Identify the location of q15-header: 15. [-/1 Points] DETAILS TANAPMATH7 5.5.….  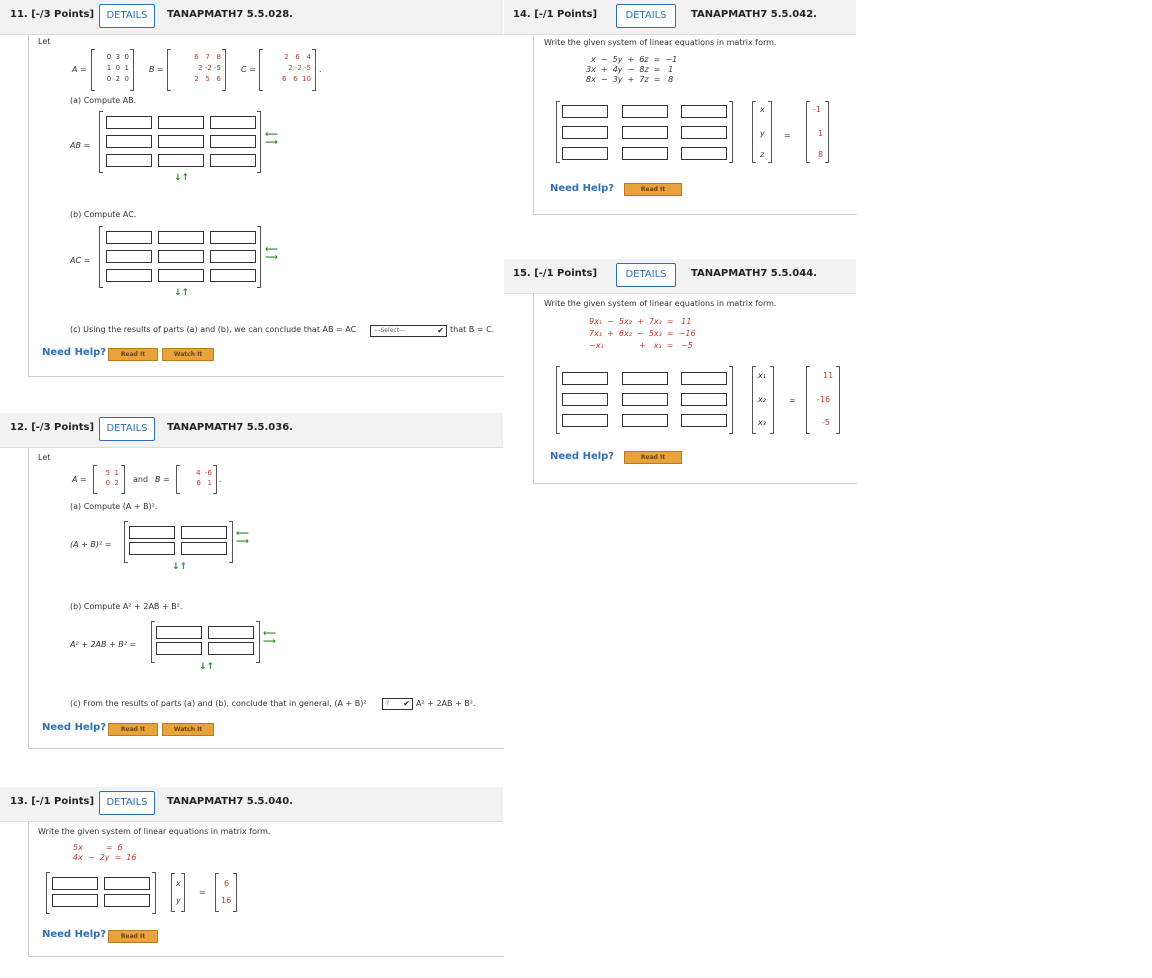
(680, 276).